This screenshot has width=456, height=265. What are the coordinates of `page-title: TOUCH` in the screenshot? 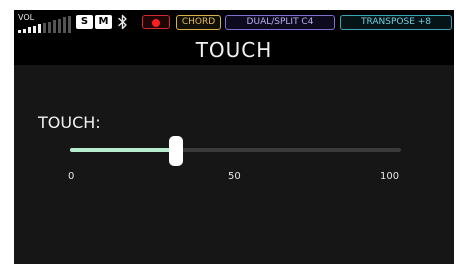 It's located at (234, 50).